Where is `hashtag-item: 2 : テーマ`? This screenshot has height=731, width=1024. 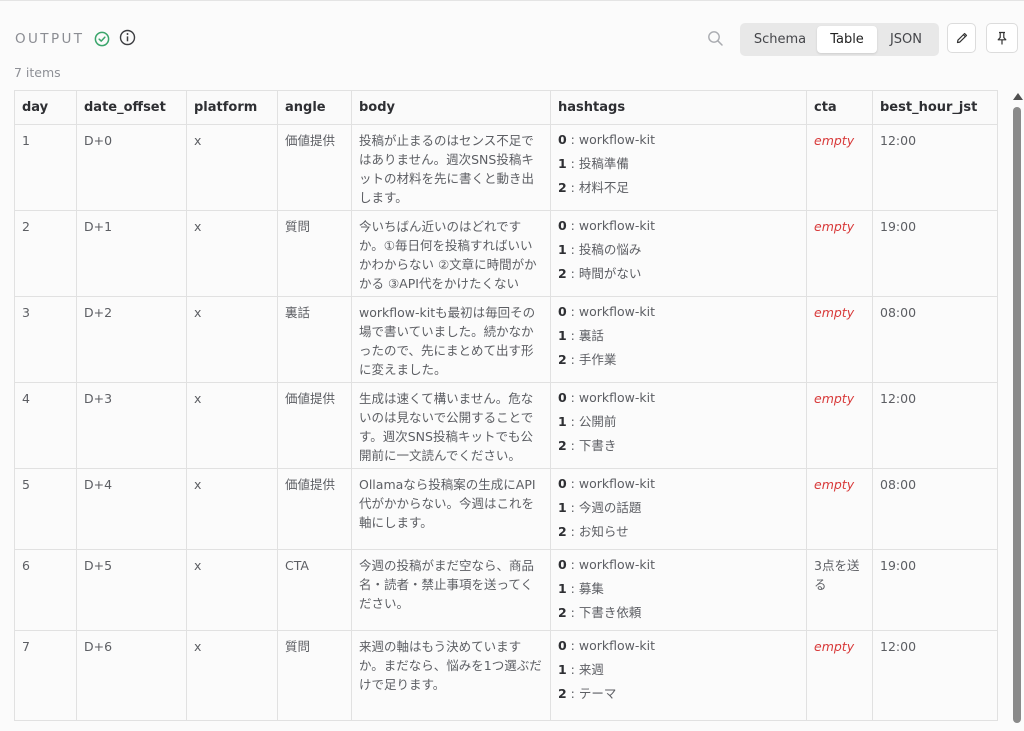 hashtag-item: 2 : テーマ is located at coordinates (587, 693).